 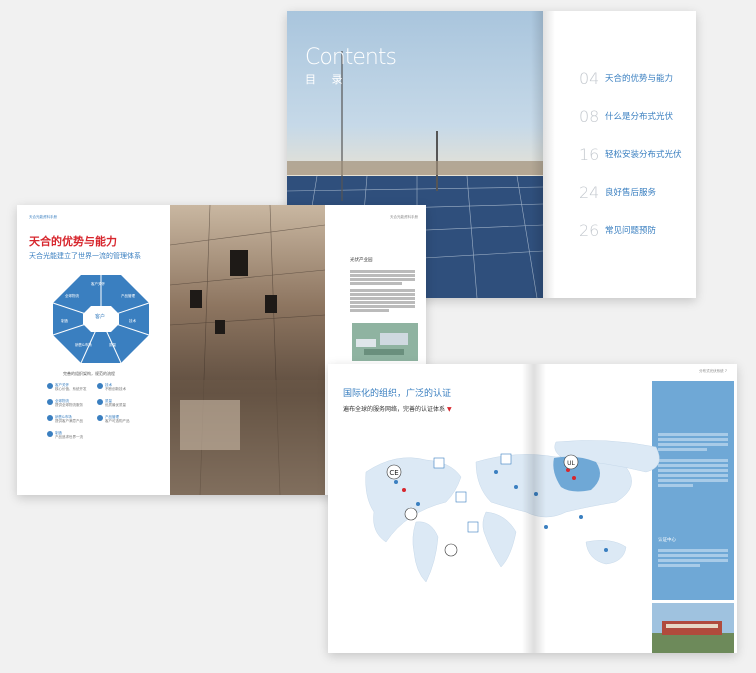 I want to click on atrium-photo, so click(x=247, y=350).